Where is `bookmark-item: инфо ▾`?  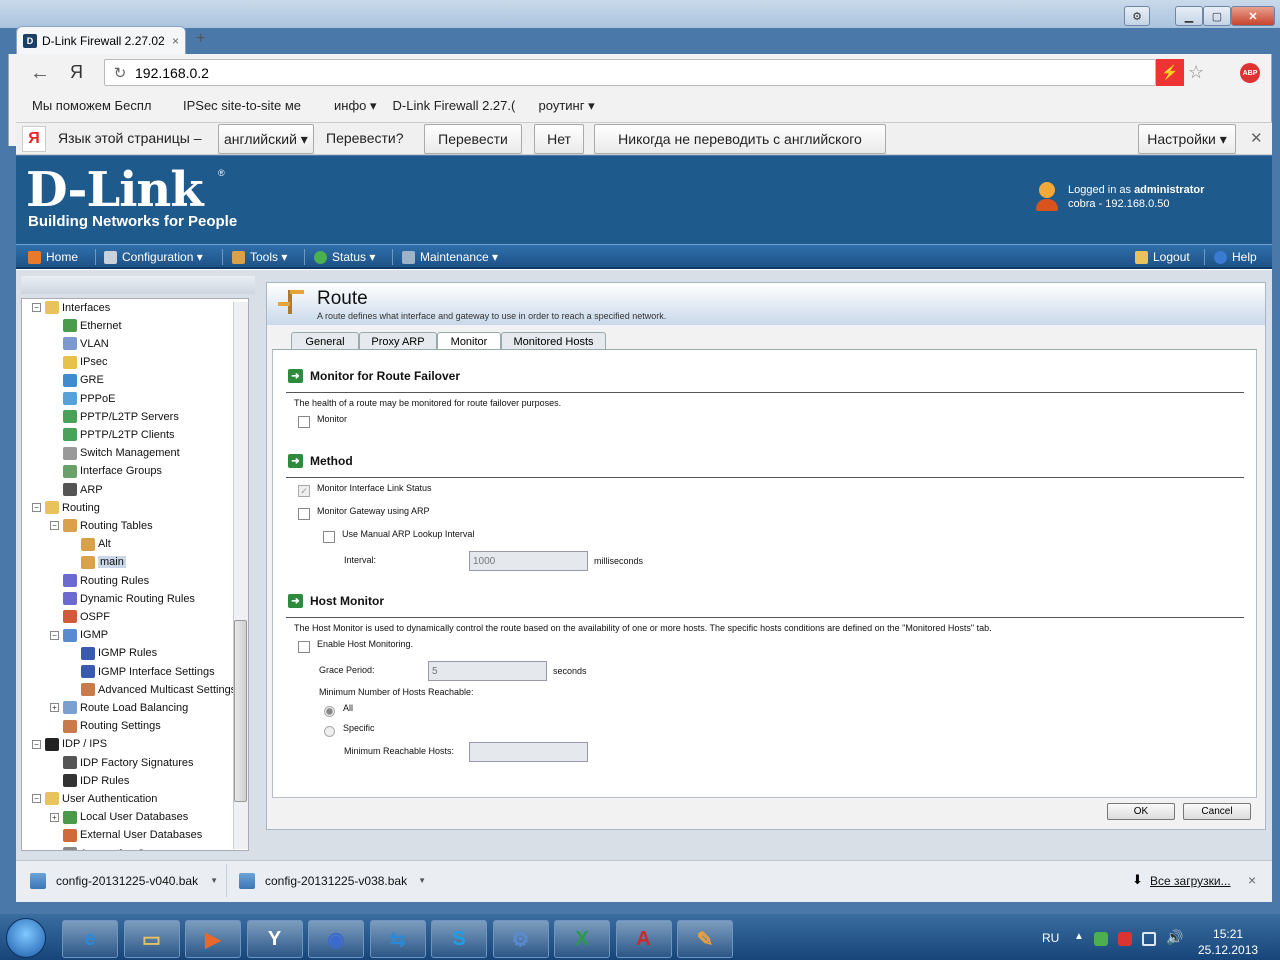
bookmark-item: инфо ▾ is located at coordinates (355, 106).